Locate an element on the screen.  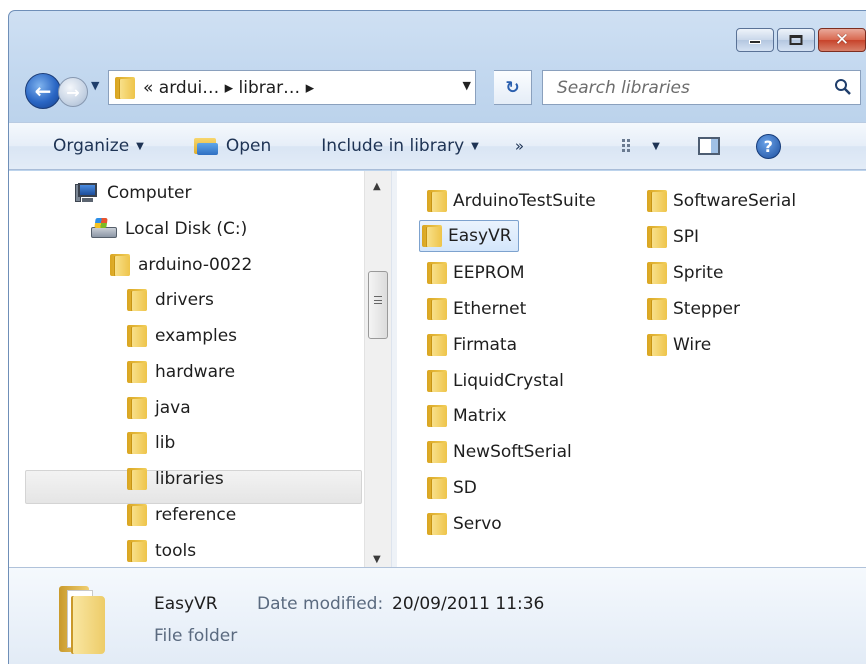
minimize-button is located at coordinates (755, 40).